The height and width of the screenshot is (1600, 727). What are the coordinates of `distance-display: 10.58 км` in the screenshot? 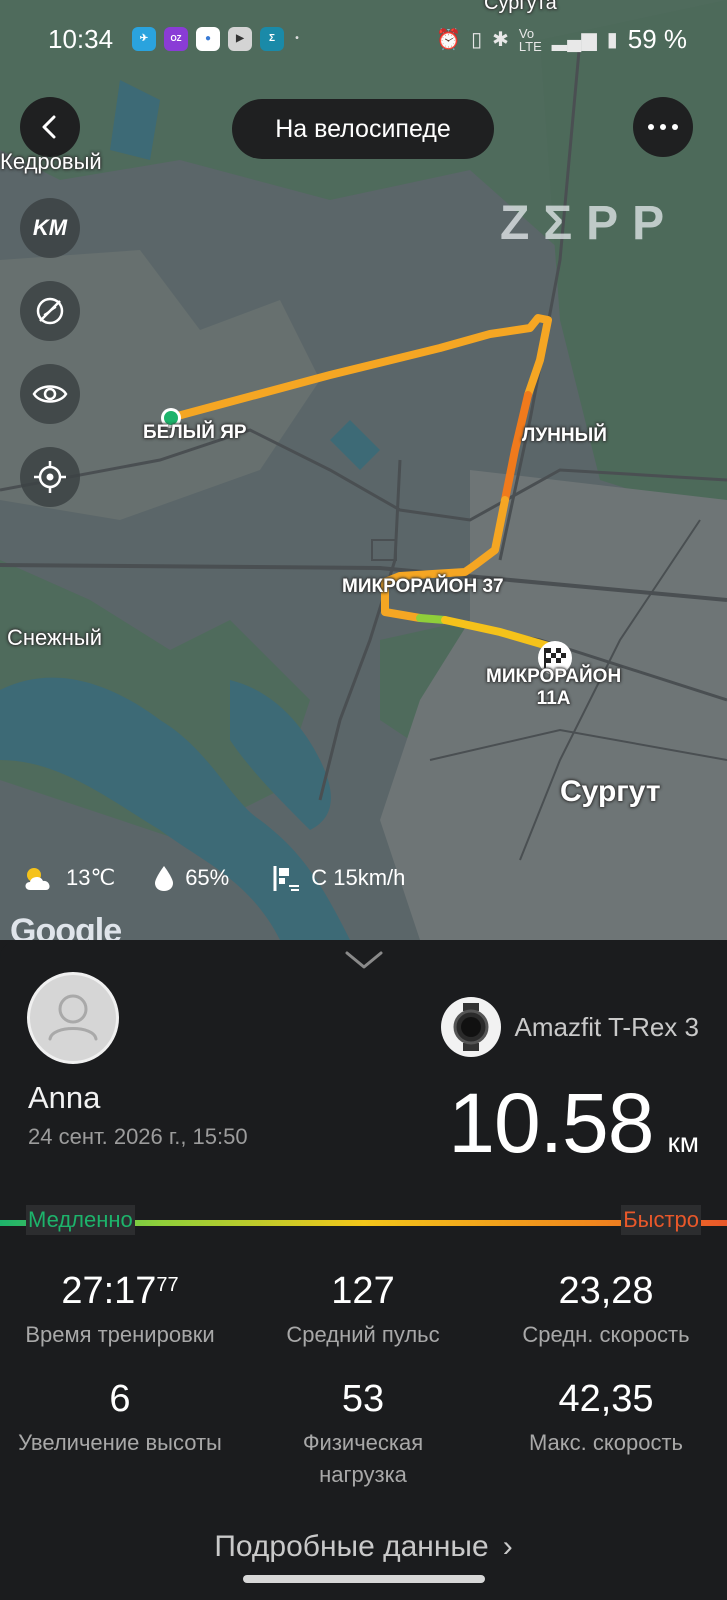 It's located at (573, 1123).